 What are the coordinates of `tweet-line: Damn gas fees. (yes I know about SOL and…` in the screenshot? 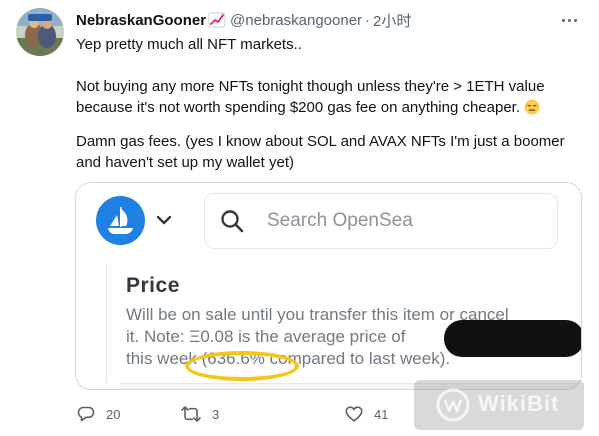 It's located at (320, 141).